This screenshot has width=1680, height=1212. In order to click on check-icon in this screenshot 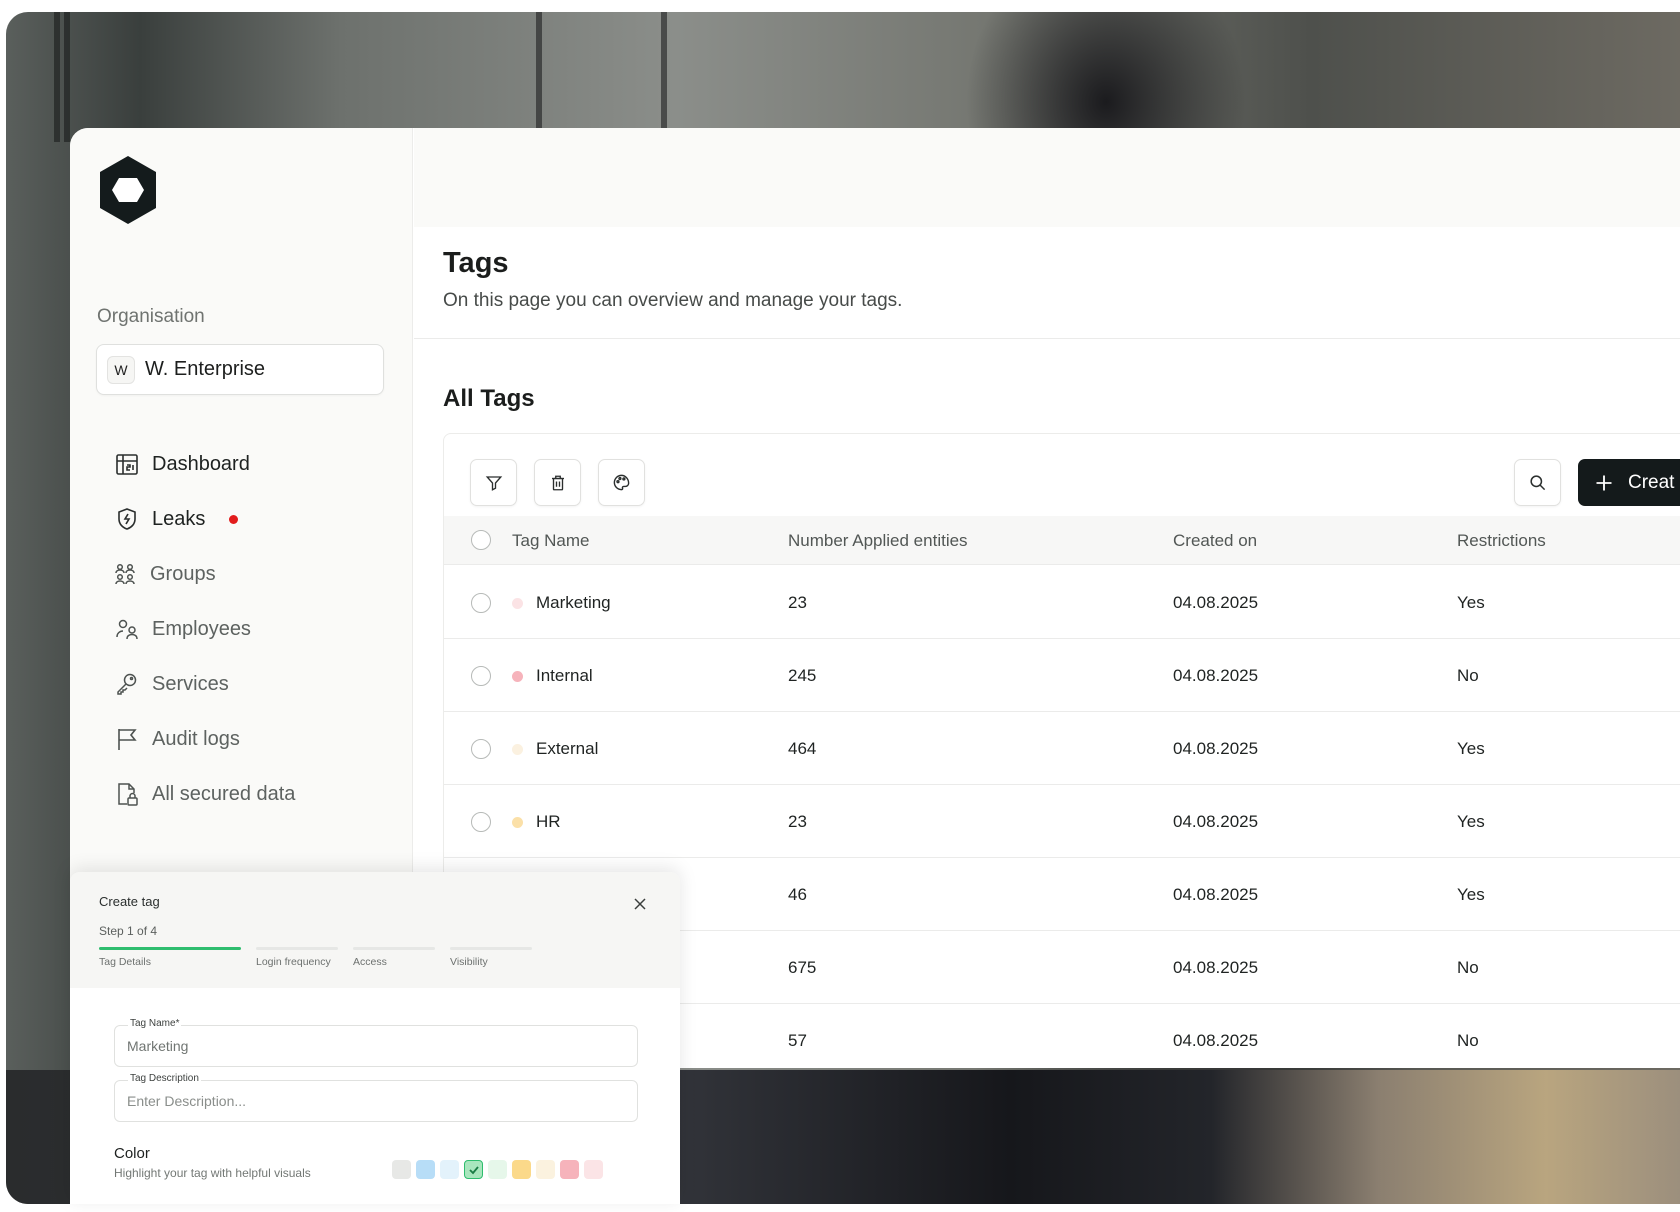, I will do `click(473, 1169)`.